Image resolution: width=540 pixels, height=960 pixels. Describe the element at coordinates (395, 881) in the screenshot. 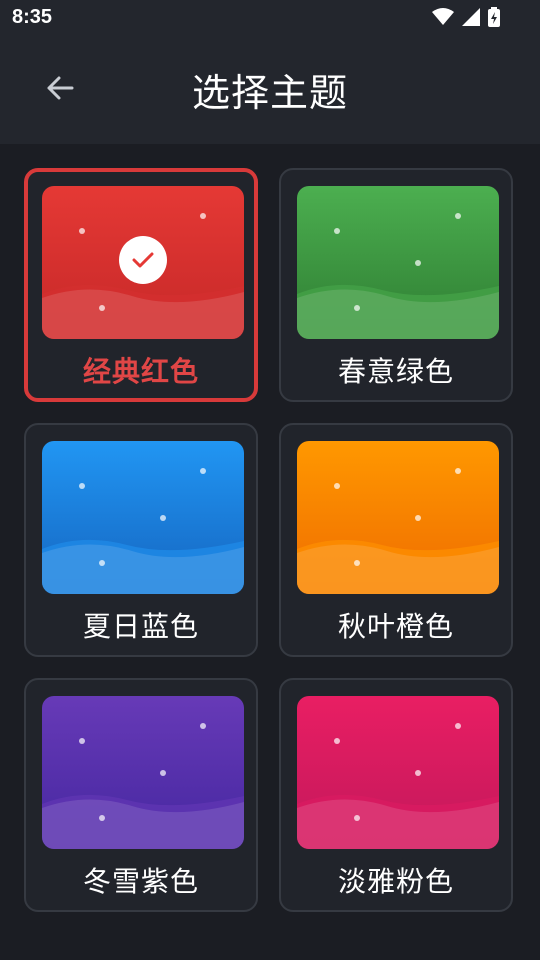

I see `theme-label: 淡雅粉色` at that location.